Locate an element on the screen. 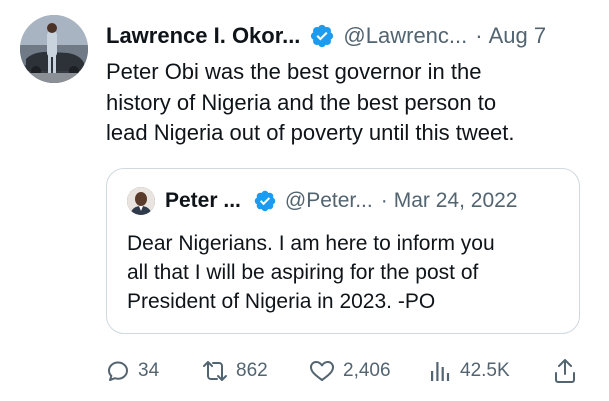  quoted-tweet-date: Mar 24, 2022 is located at coordinates (456, 201).